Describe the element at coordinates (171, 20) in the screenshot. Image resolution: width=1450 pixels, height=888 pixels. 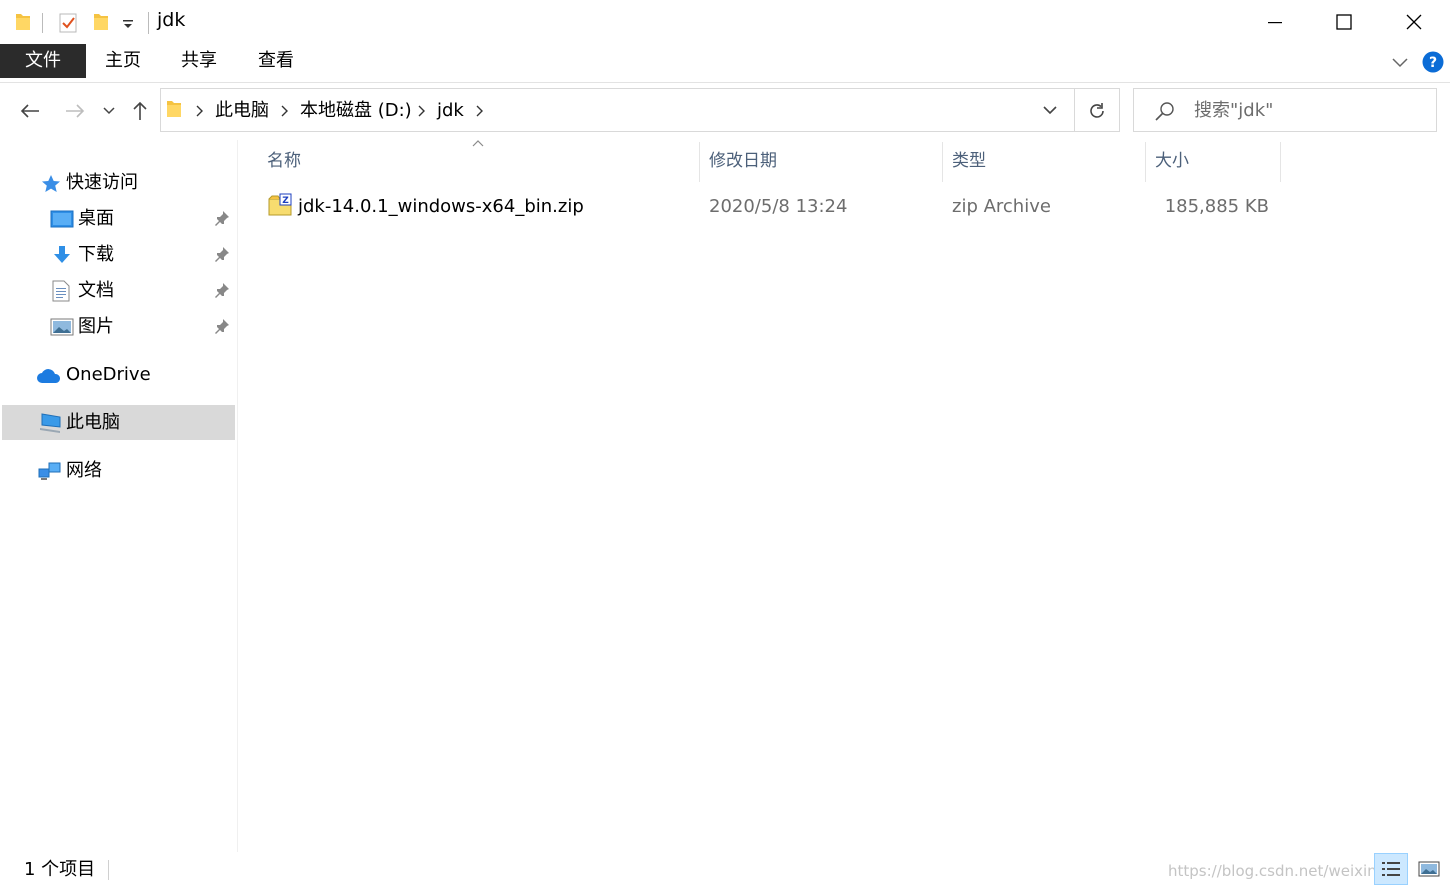
I see `window-title: jdk` at that location.